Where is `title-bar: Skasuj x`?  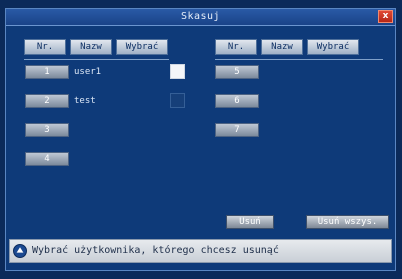 title-bar: Skasuj x is located at coordinates (200, 17).